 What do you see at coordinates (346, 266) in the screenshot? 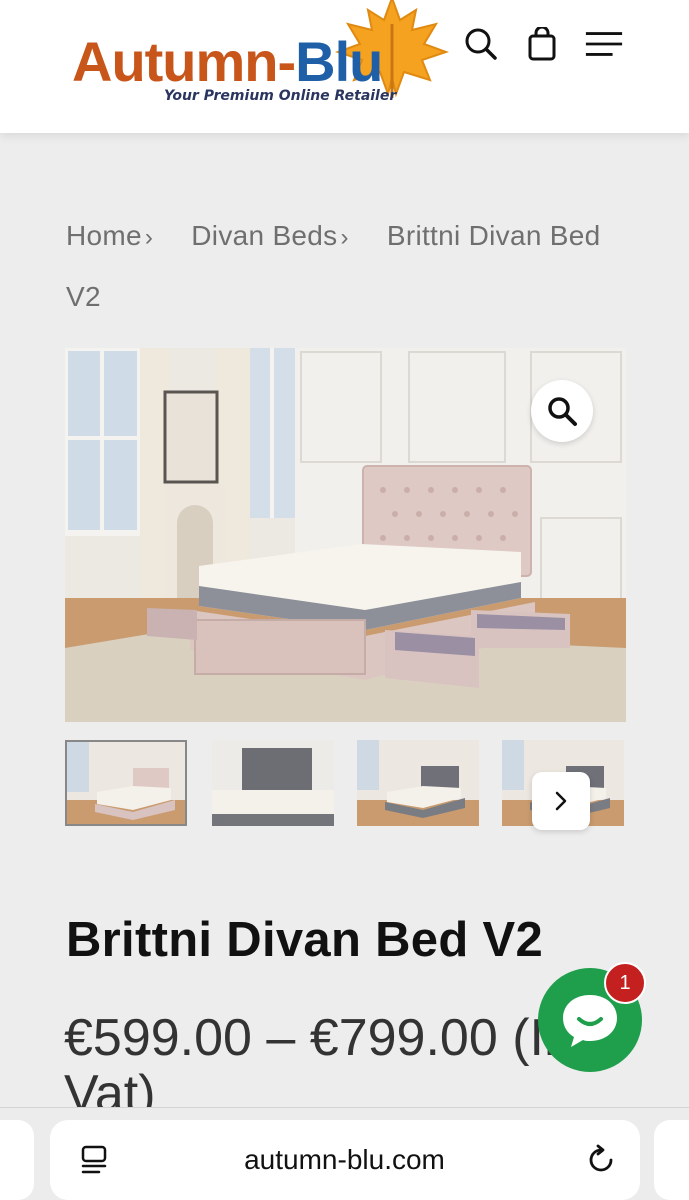
I see `breadcrumb: Home › Divan Beds › Brittni Divan Bed V2` at bounding box center [346, 266].